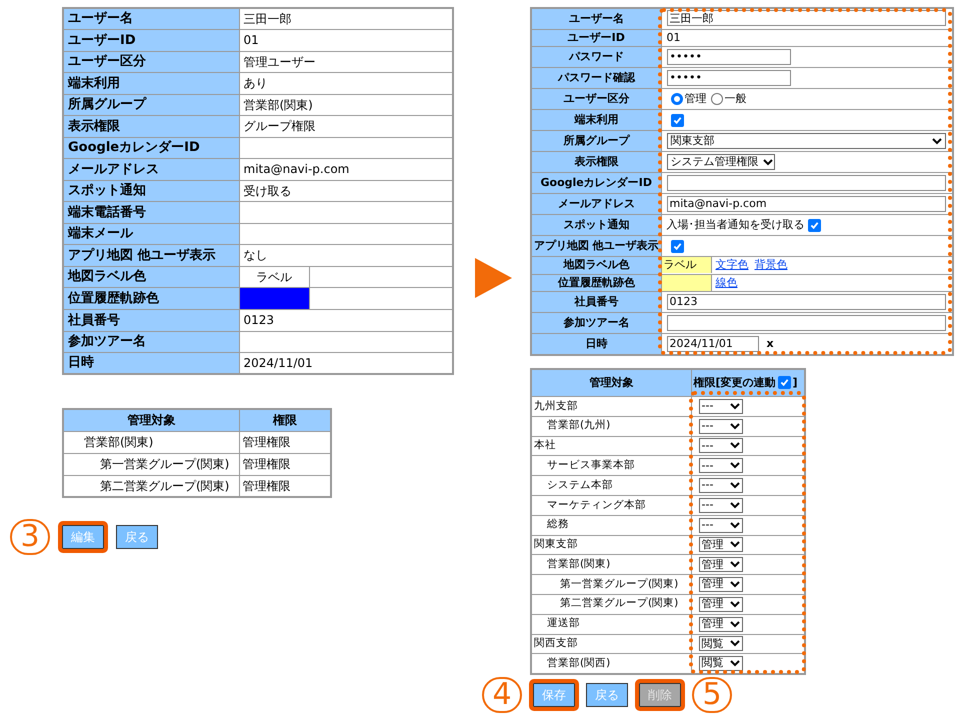 This screenshot has height=720, width=972. What do you see at coordinates (770, 344) in the screenshot?
I see `clear-button: x` at bounding box center [770, 344].